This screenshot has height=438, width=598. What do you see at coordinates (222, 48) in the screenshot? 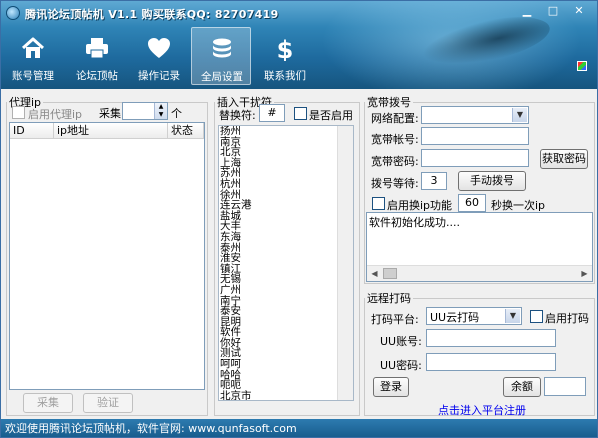
I see `coins-icon` at bounding box center [222, 48].